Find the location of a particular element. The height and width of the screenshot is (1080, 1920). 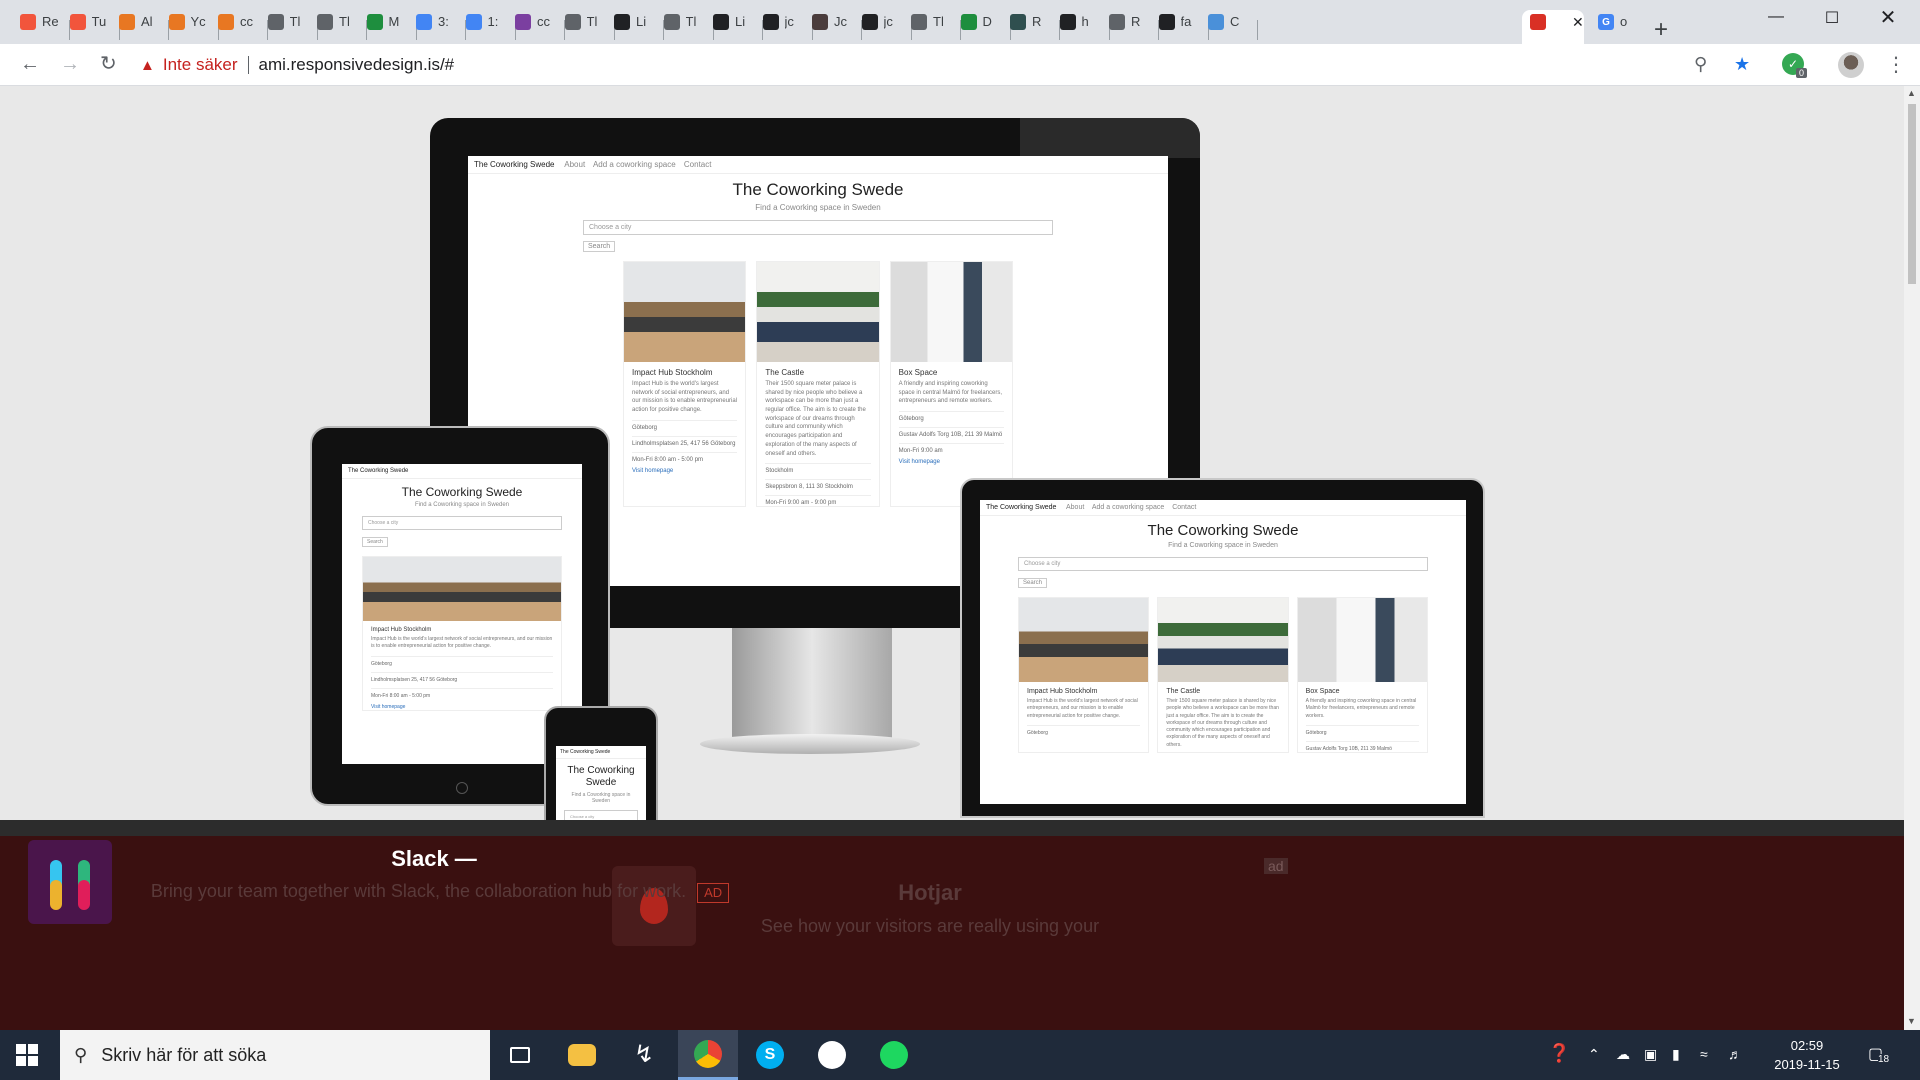

card-address: Lindholmsplatsen 25, 417 56 Göteborg is located at coordinates (462, 677).